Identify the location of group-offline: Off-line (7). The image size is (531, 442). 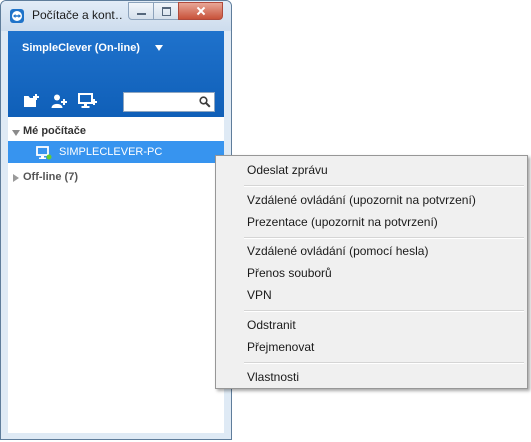
(116, 177).